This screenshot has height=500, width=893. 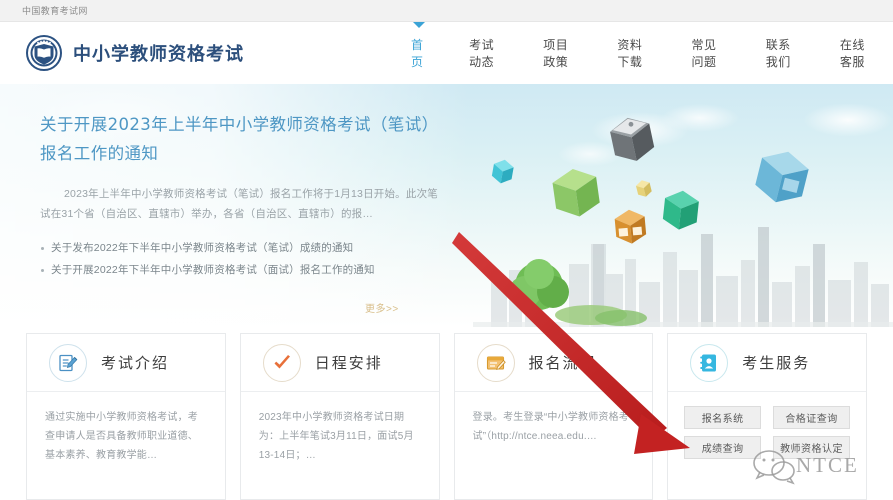 I want to click on card-title: 日程安排, so click(x=348, y=363).